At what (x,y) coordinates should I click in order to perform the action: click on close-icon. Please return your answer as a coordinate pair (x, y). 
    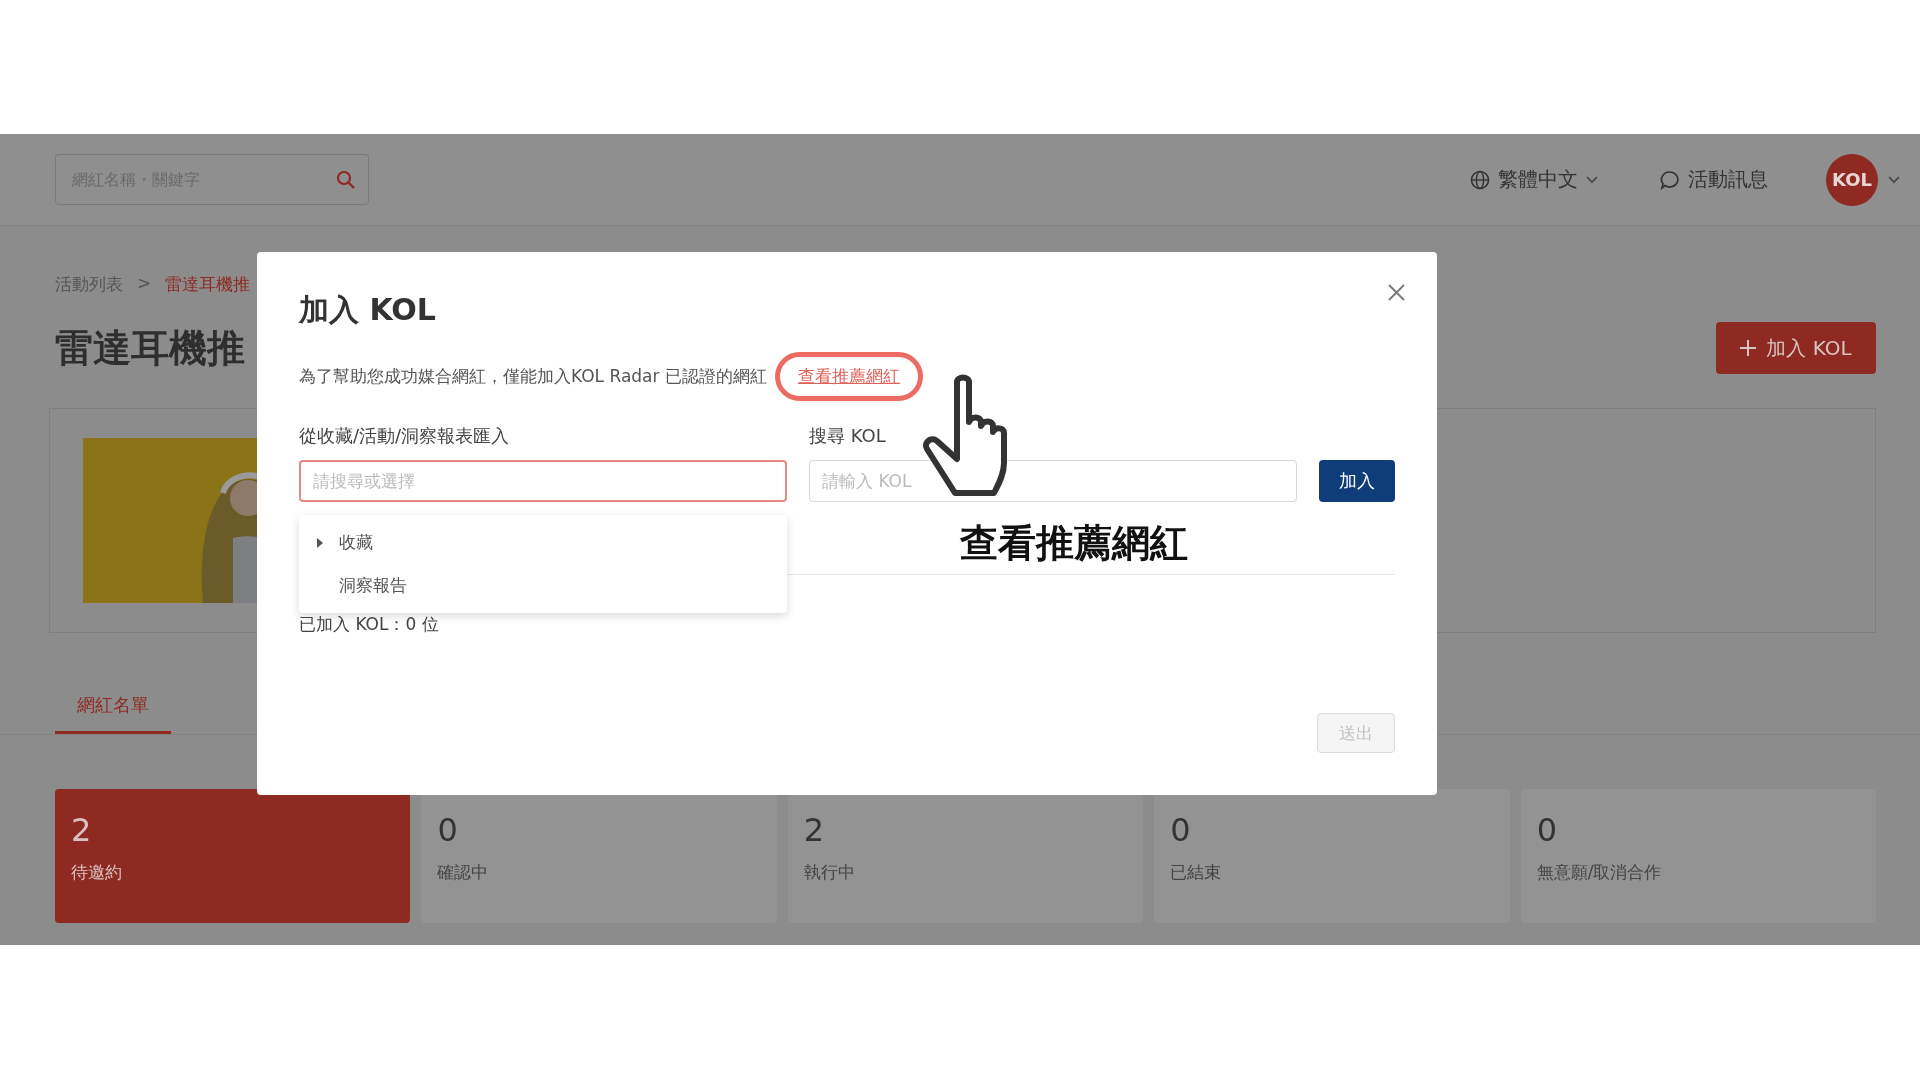
    Looking at the image, I should click on (1396, 292).